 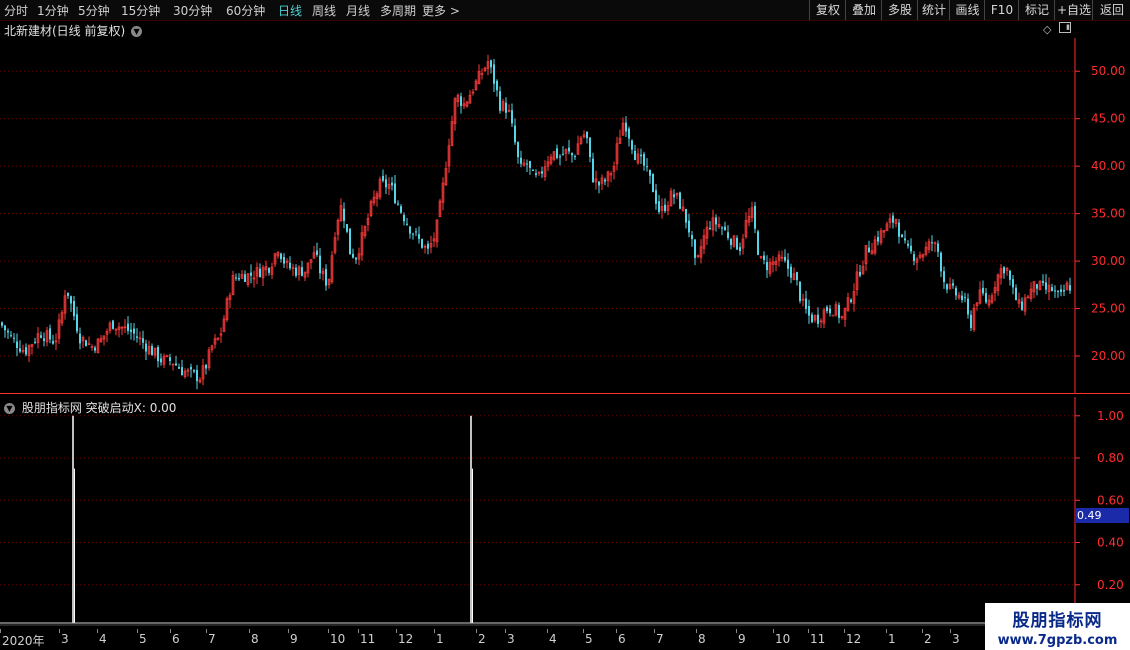 I want to click on more-periods-menu: 更多 >, so click(x=441, y=10).